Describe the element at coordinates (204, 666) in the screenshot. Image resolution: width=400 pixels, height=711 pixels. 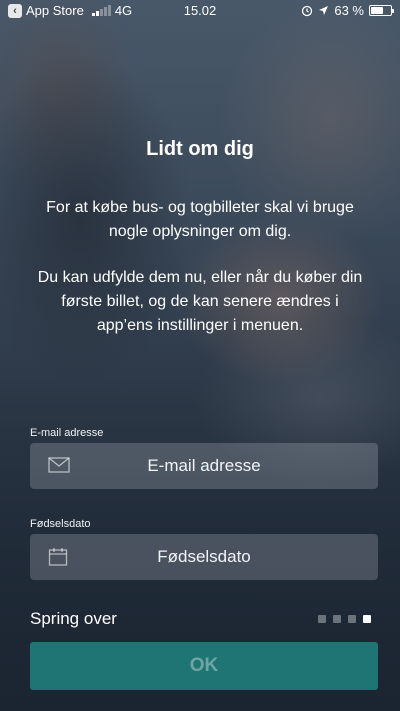
I see `ok-button: OK` at that location.